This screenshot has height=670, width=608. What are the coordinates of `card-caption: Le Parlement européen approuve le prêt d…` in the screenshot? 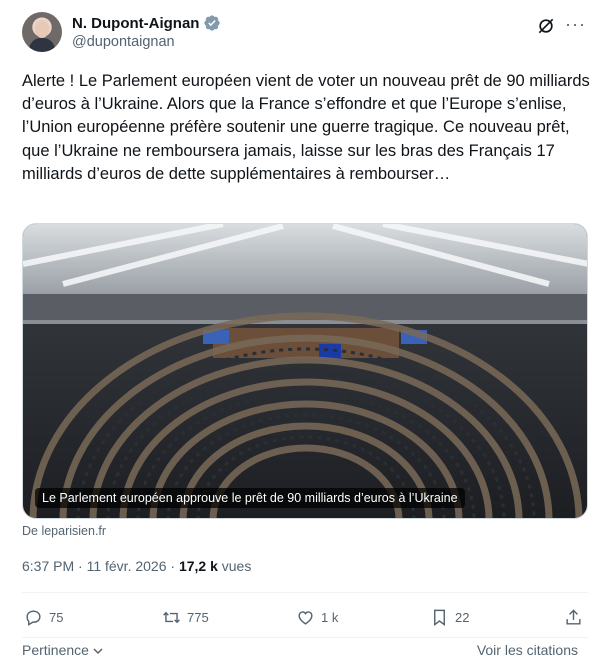 It's located at (250, 498).